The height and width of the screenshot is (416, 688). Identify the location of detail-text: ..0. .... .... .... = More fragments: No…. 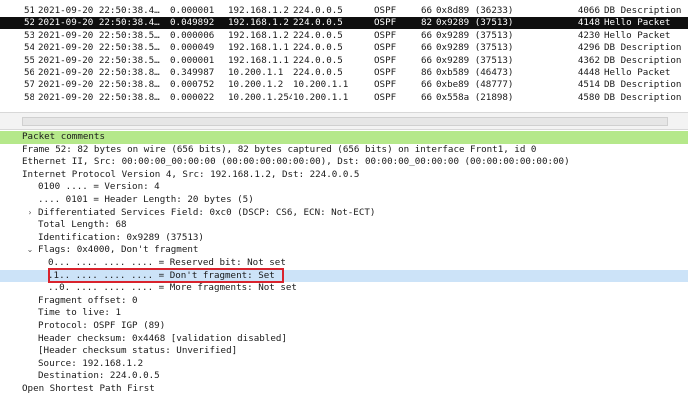
(172, 288).